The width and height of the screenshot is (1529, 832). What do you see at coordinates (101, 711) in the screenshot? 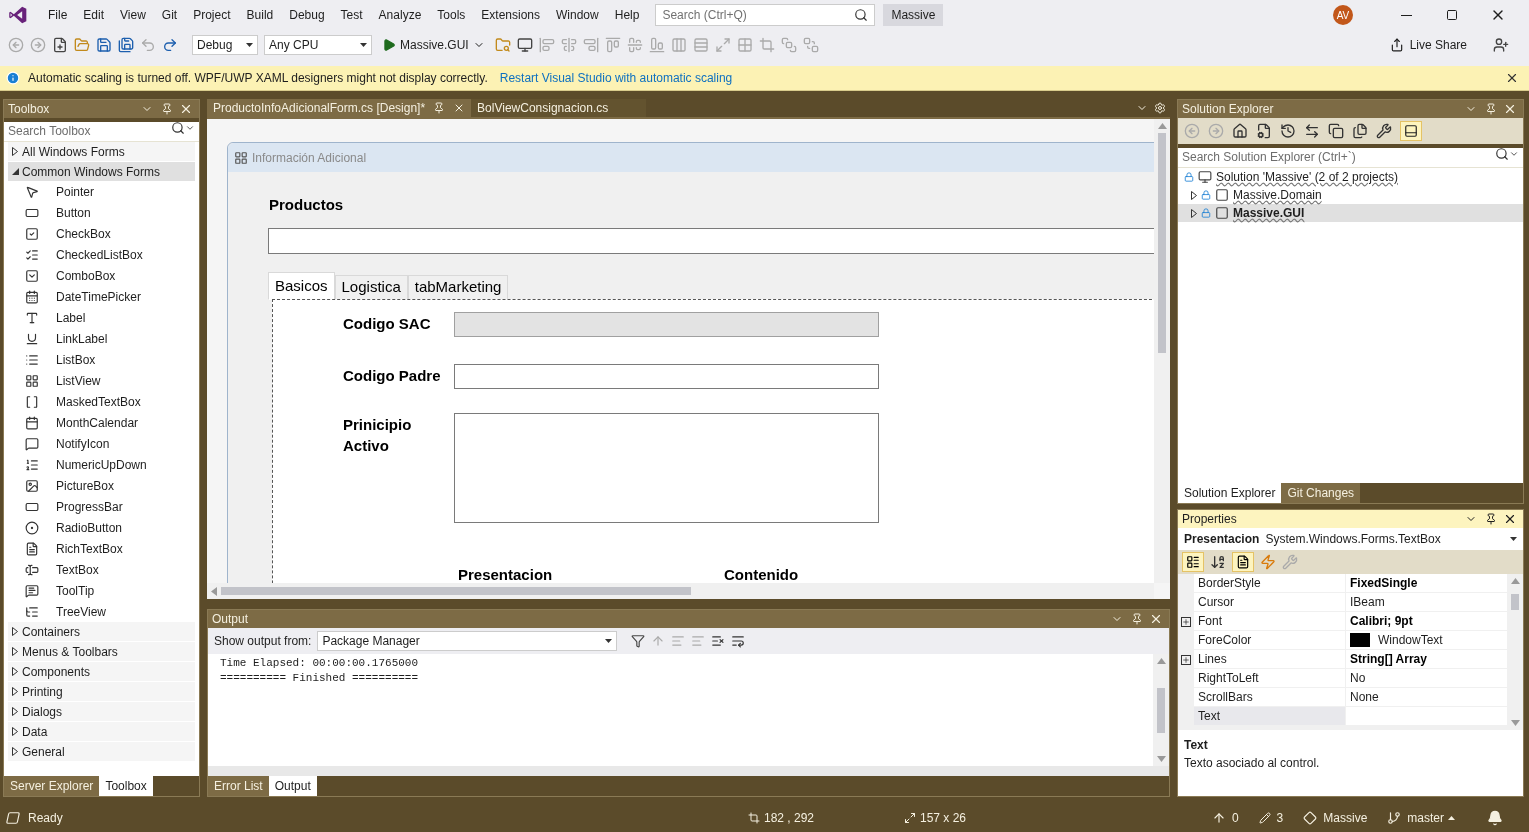
I see `toolbox-group: Dialogs` at bounding box center [101, 711].